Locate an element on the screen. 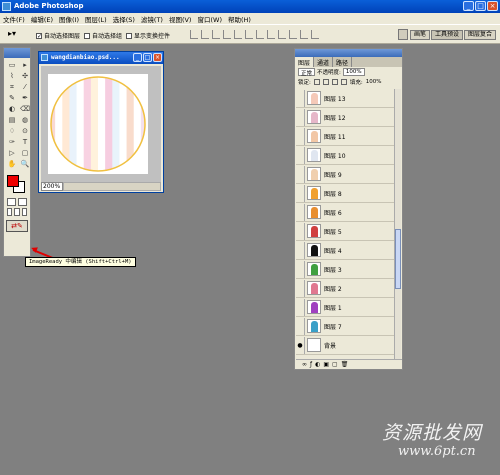  opacity-field: 100% is located at coordinates (353, 72).